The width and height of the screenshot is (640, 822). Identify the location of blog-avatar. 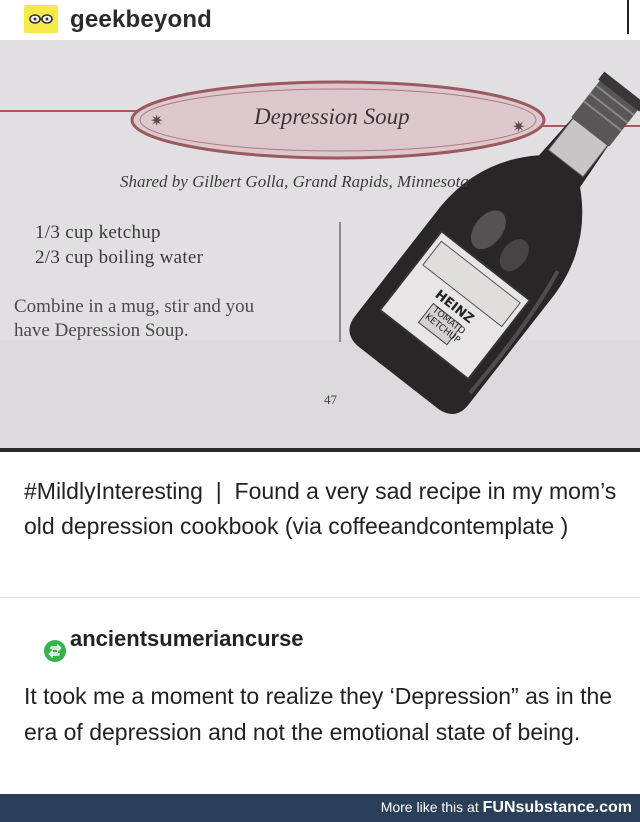
(41, 19).